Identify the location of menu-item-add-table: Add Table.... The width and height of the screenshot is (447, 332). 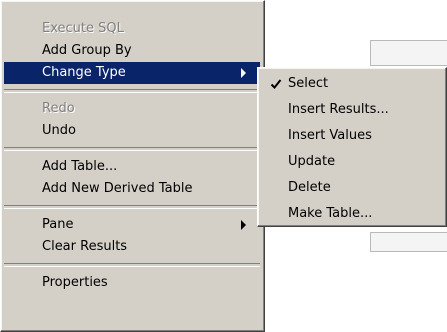
(132, 167).